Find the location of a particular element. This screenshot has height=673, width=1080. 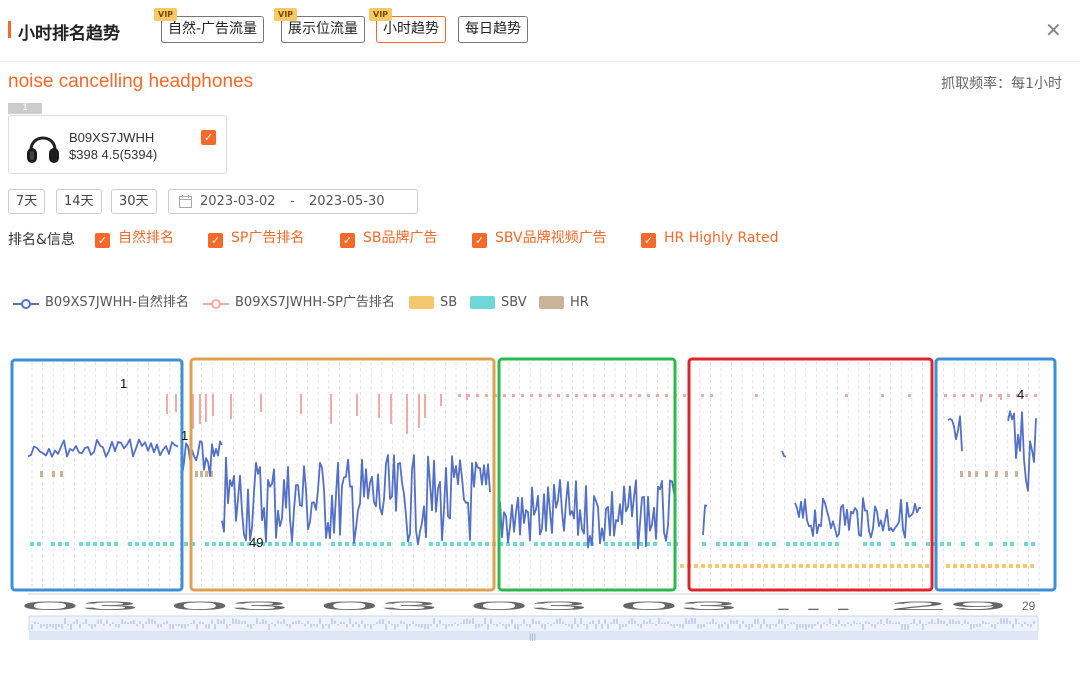

legend-label: SB is located at coordinates (449, 302).